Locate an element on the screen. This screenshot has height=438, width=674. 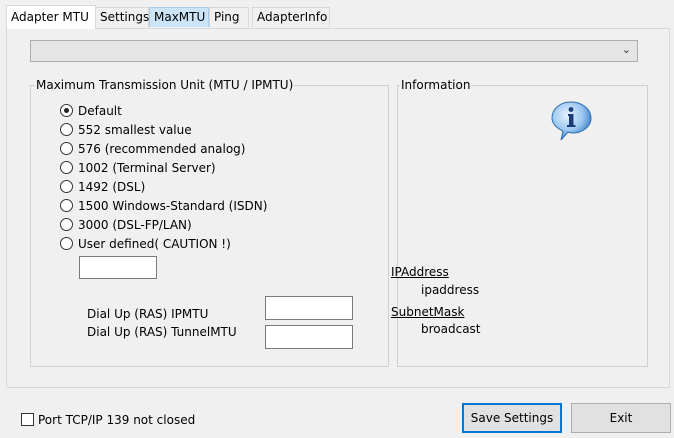
radio-label: 3000 (DSL-FP/LAN) is located at coordinates (135, 224).